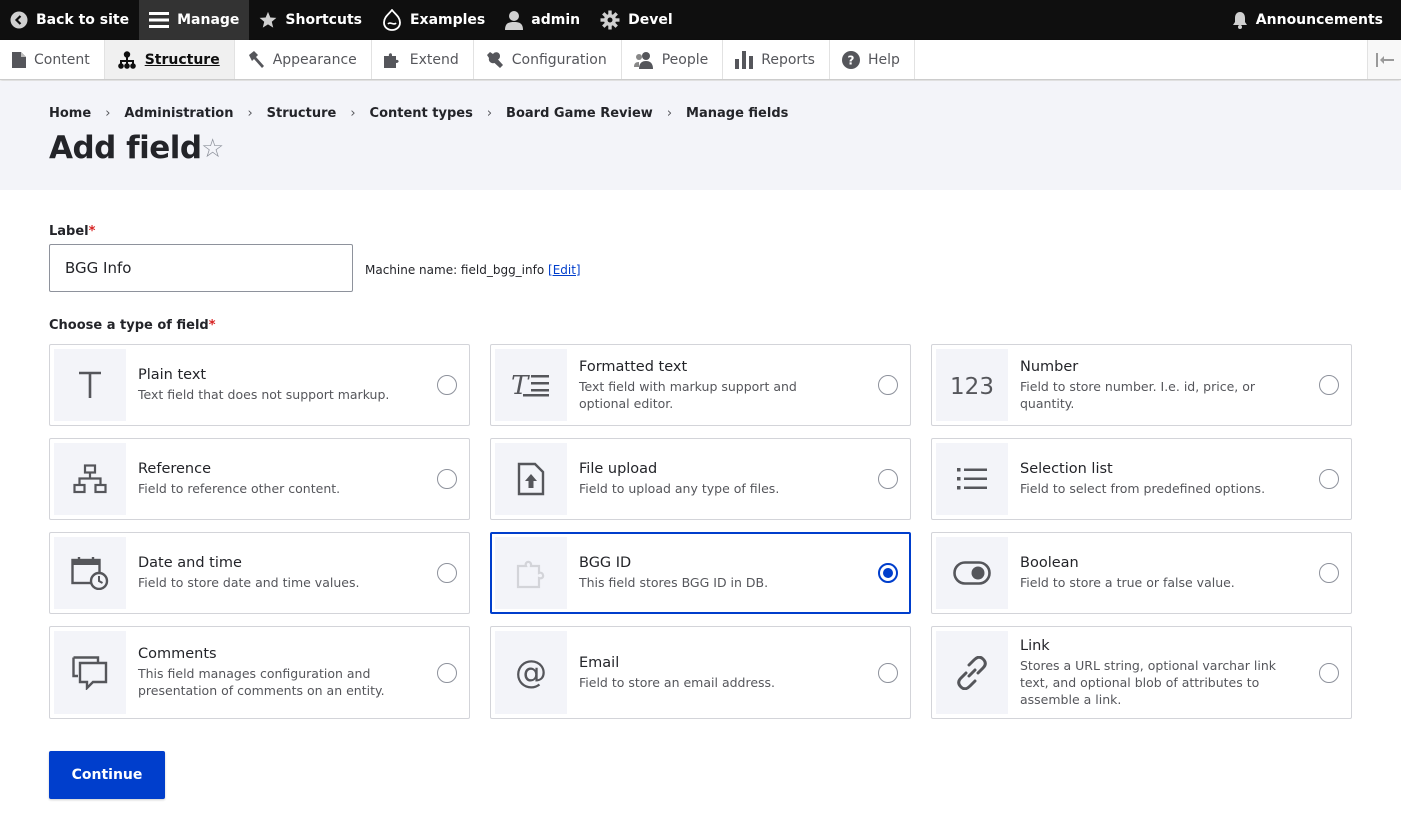 The width and height of the screenshot is (1401, 834). Describe the element at coordinates (542, 20) in the screenshot. I see `user-tab: admin` at that location.